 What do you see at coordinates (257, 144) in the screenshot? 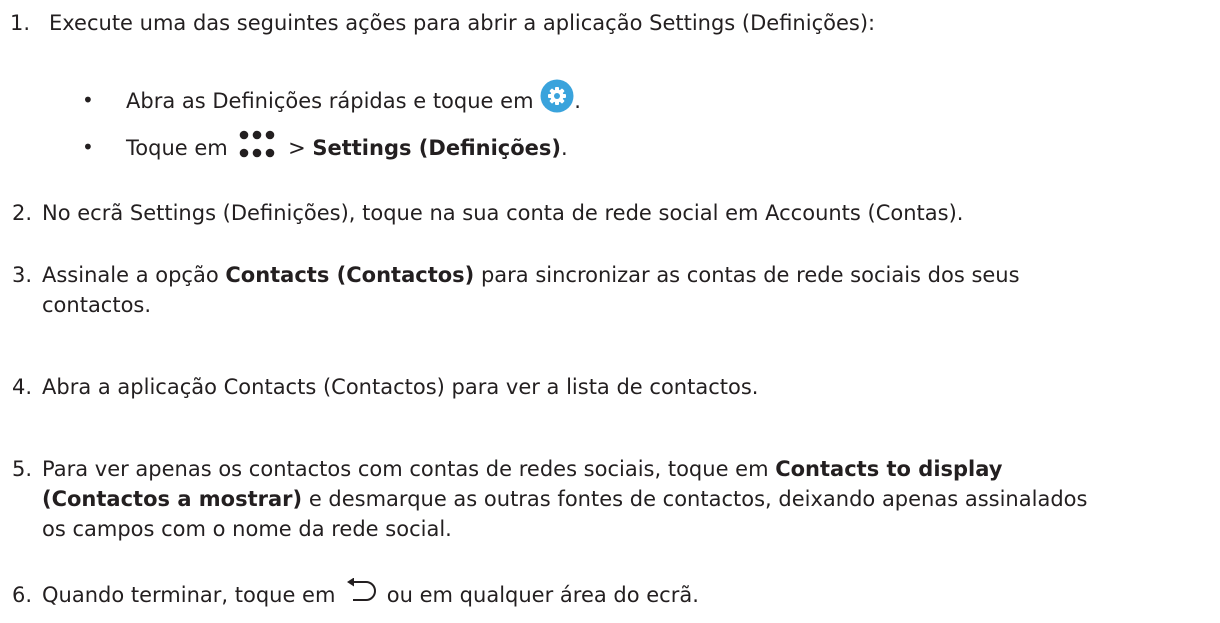
I see `all-apps-icon` at bounding box center [257, 144].